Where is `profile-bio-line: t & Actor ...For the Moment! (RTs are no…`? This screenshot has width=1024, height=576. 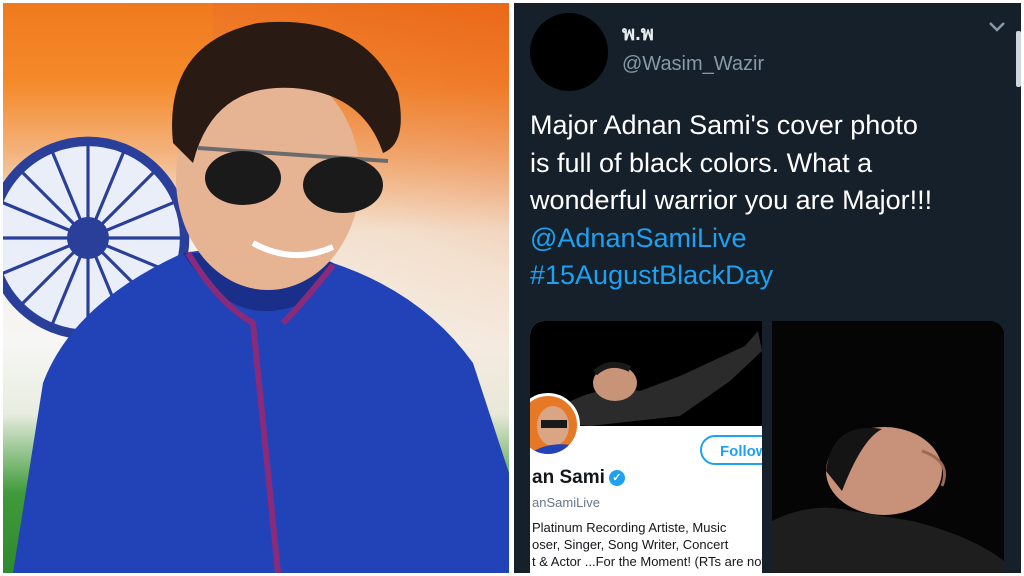
profile-bio-line: t & Actor ...For the Moment! (RTs are no… is located at coordinates (647, 561).